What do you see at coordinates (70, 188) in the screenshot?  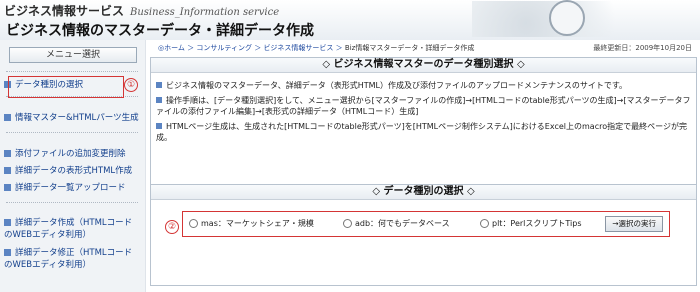 I see `sidebar-item-label: 詳細データ一覧アップロード` at bounding box center [70, 188].